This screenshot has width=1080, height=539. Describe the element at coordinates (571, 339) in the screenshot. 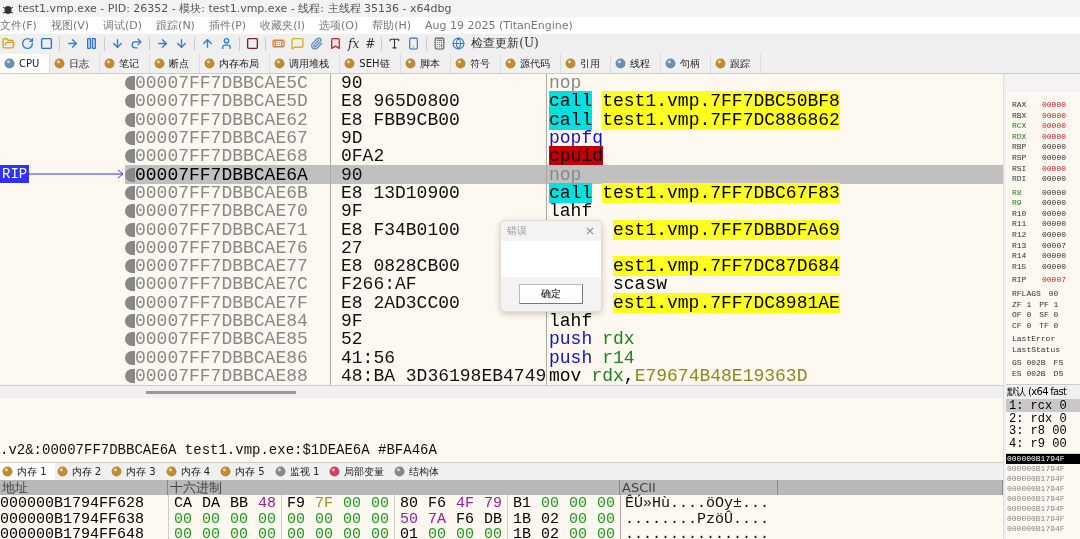

I see `mnemonic-text: push` at that location.